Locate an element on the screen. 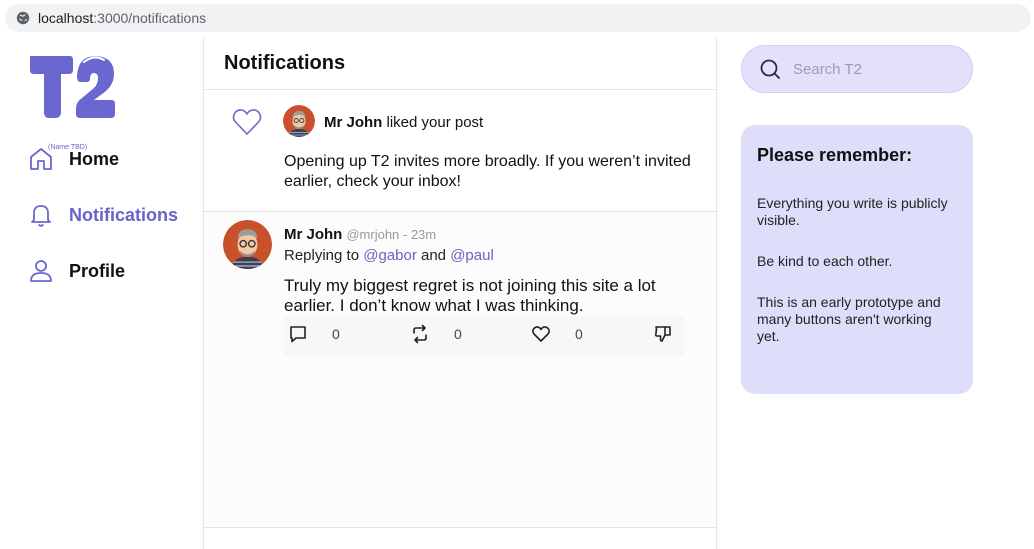  search-input is located at coordinates (873, 69).